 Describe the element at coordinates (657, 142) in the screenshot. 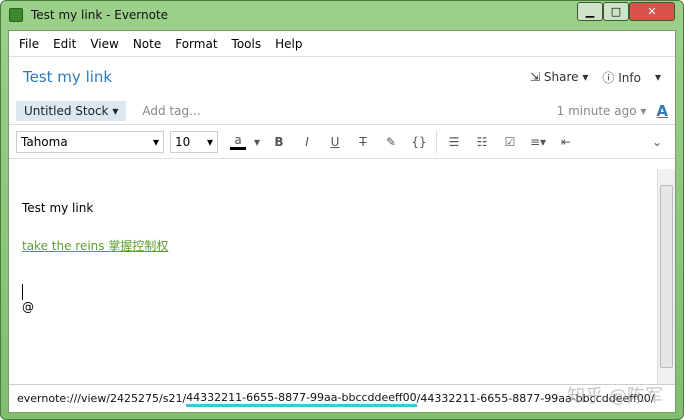

I see `expand-toolbar-icon: ⌄` at that location.